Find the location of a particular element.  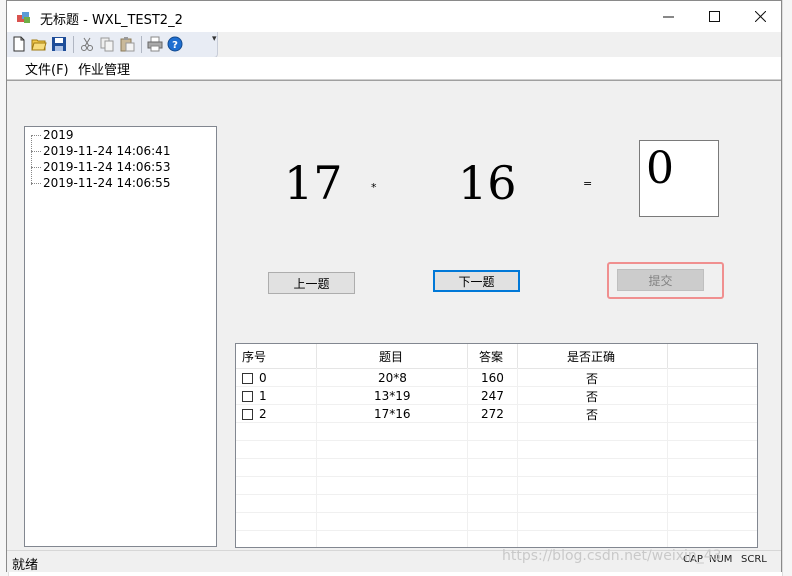

cut-icon is located at coordinates (87, 44).